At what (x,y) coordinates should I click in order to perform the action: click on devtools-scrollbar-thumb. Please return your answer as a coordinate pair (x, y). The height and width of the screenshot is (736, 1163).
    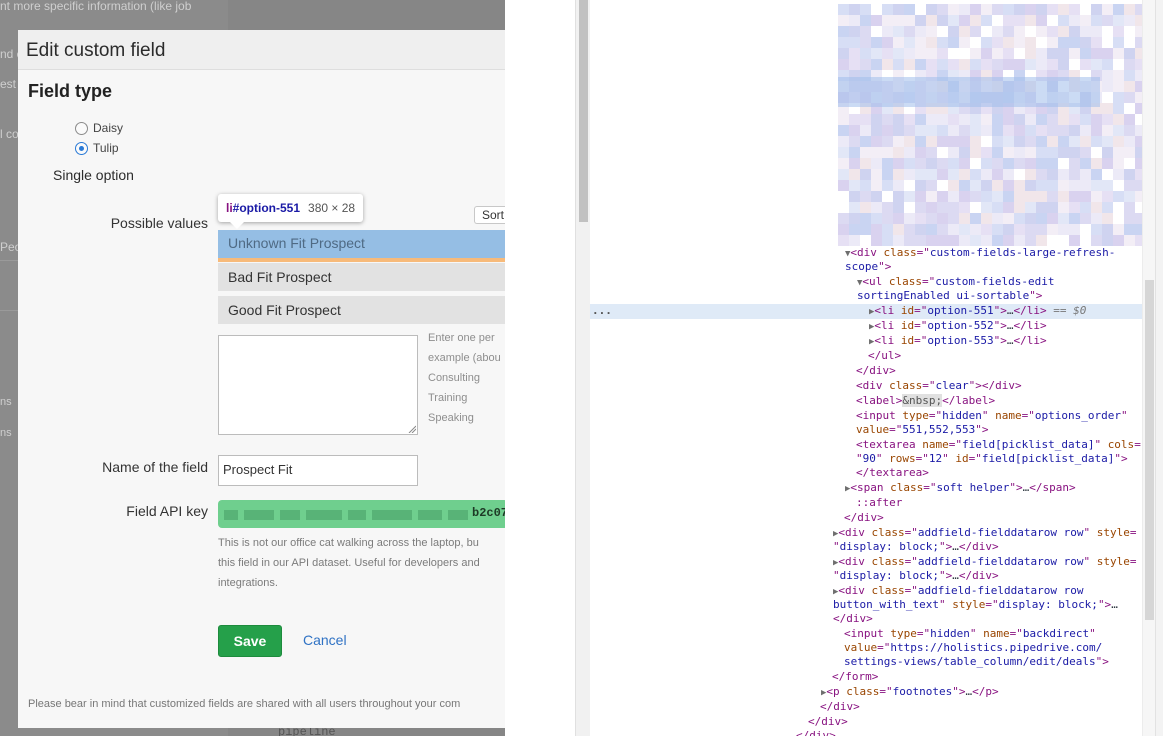
    Looking at the image, I should click on (1149, 450).